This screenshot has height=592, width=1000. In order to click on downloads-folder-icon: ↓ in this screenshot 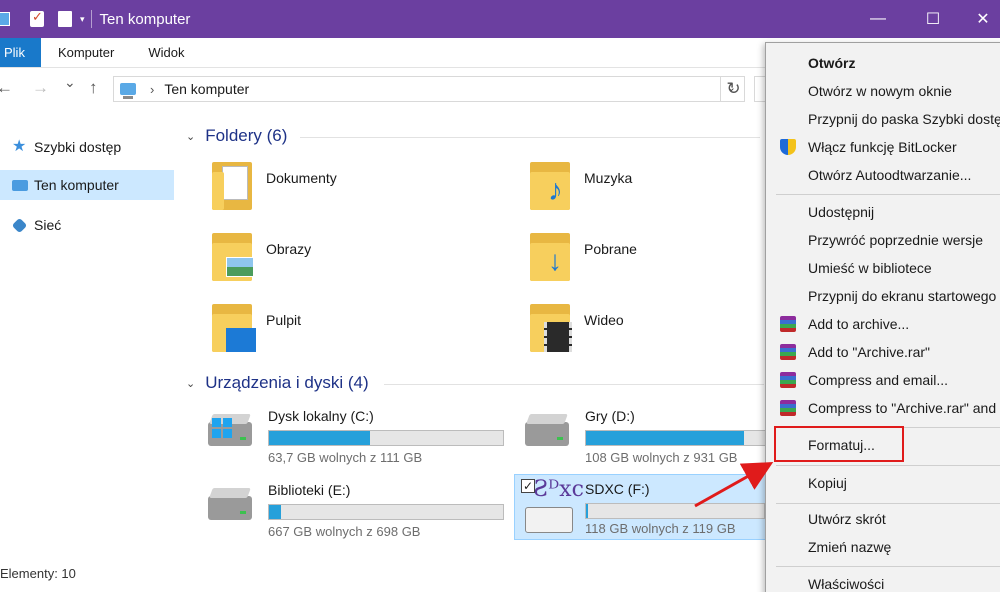, I will do `click(550, 257)`.